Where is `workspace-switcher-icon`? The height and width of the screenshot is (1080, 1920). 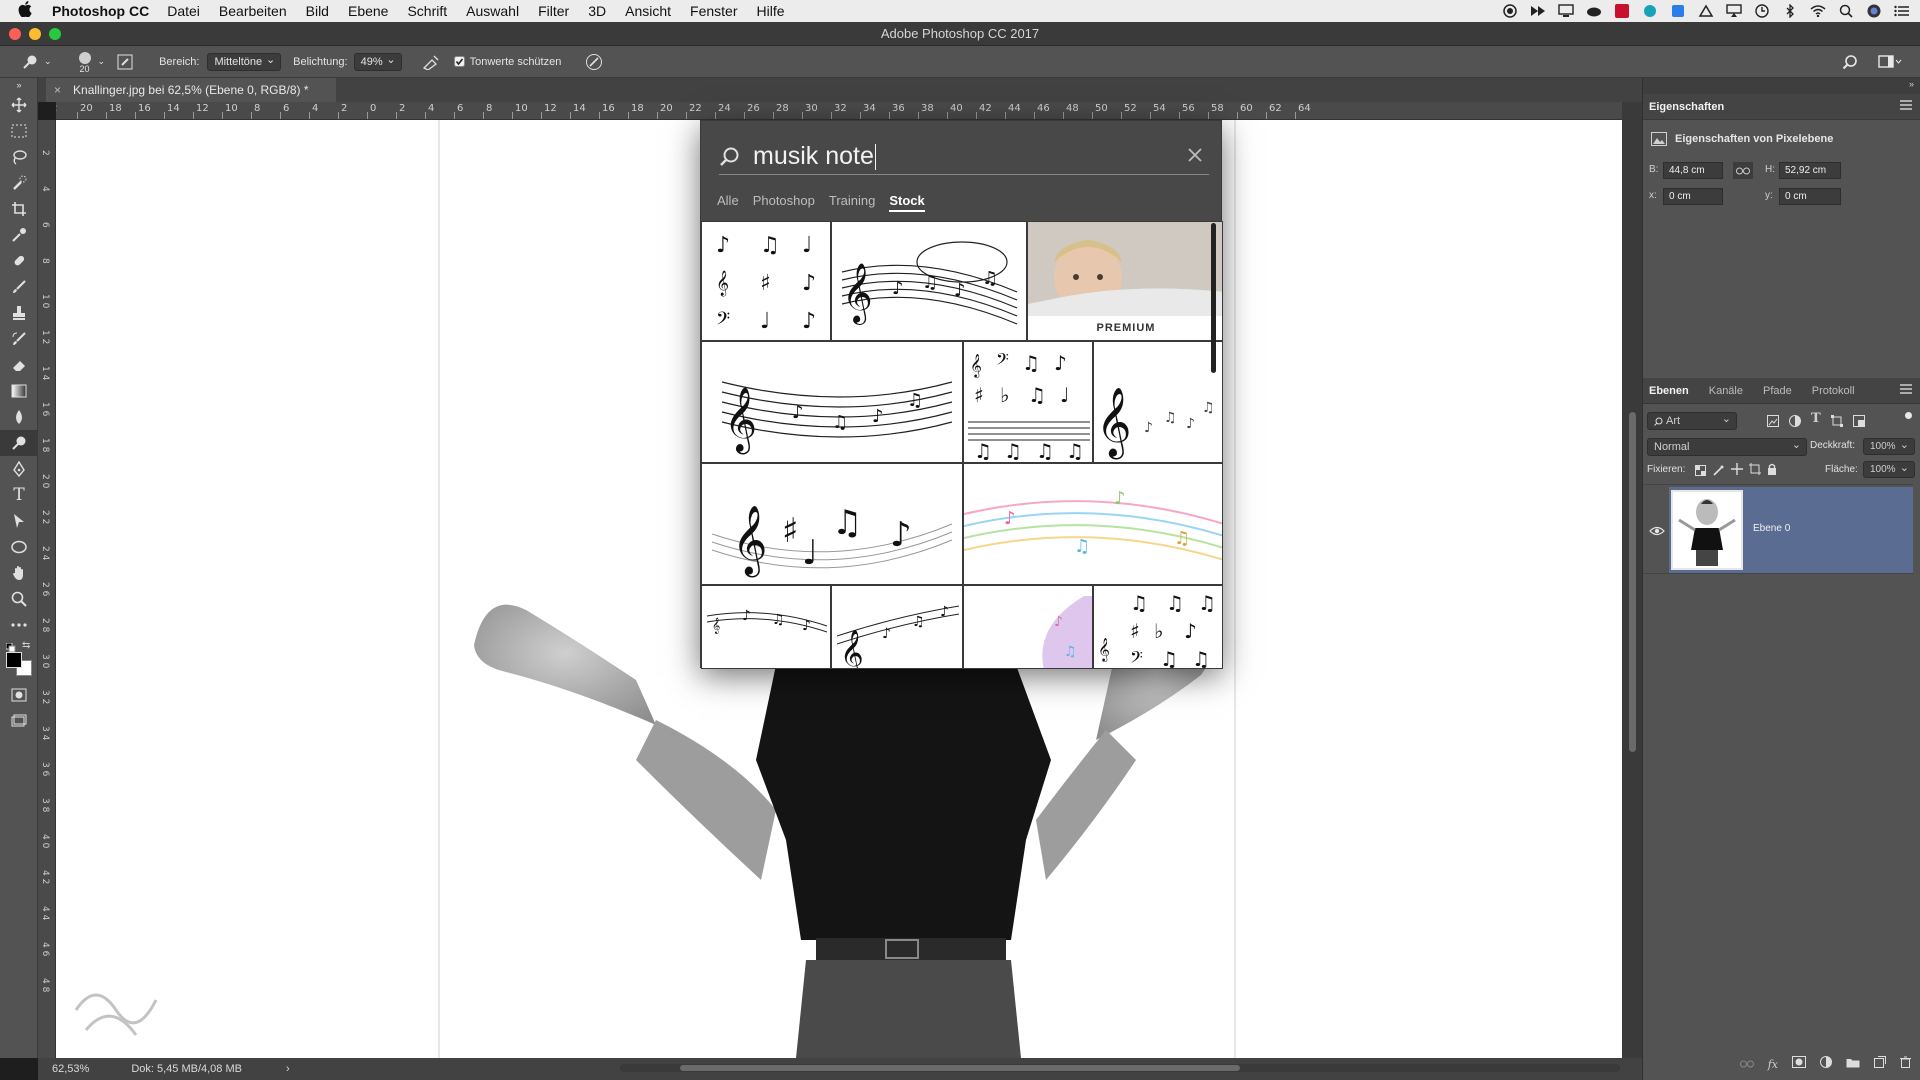 workspace-switcher-icon is located at coordinates (1890, 62).